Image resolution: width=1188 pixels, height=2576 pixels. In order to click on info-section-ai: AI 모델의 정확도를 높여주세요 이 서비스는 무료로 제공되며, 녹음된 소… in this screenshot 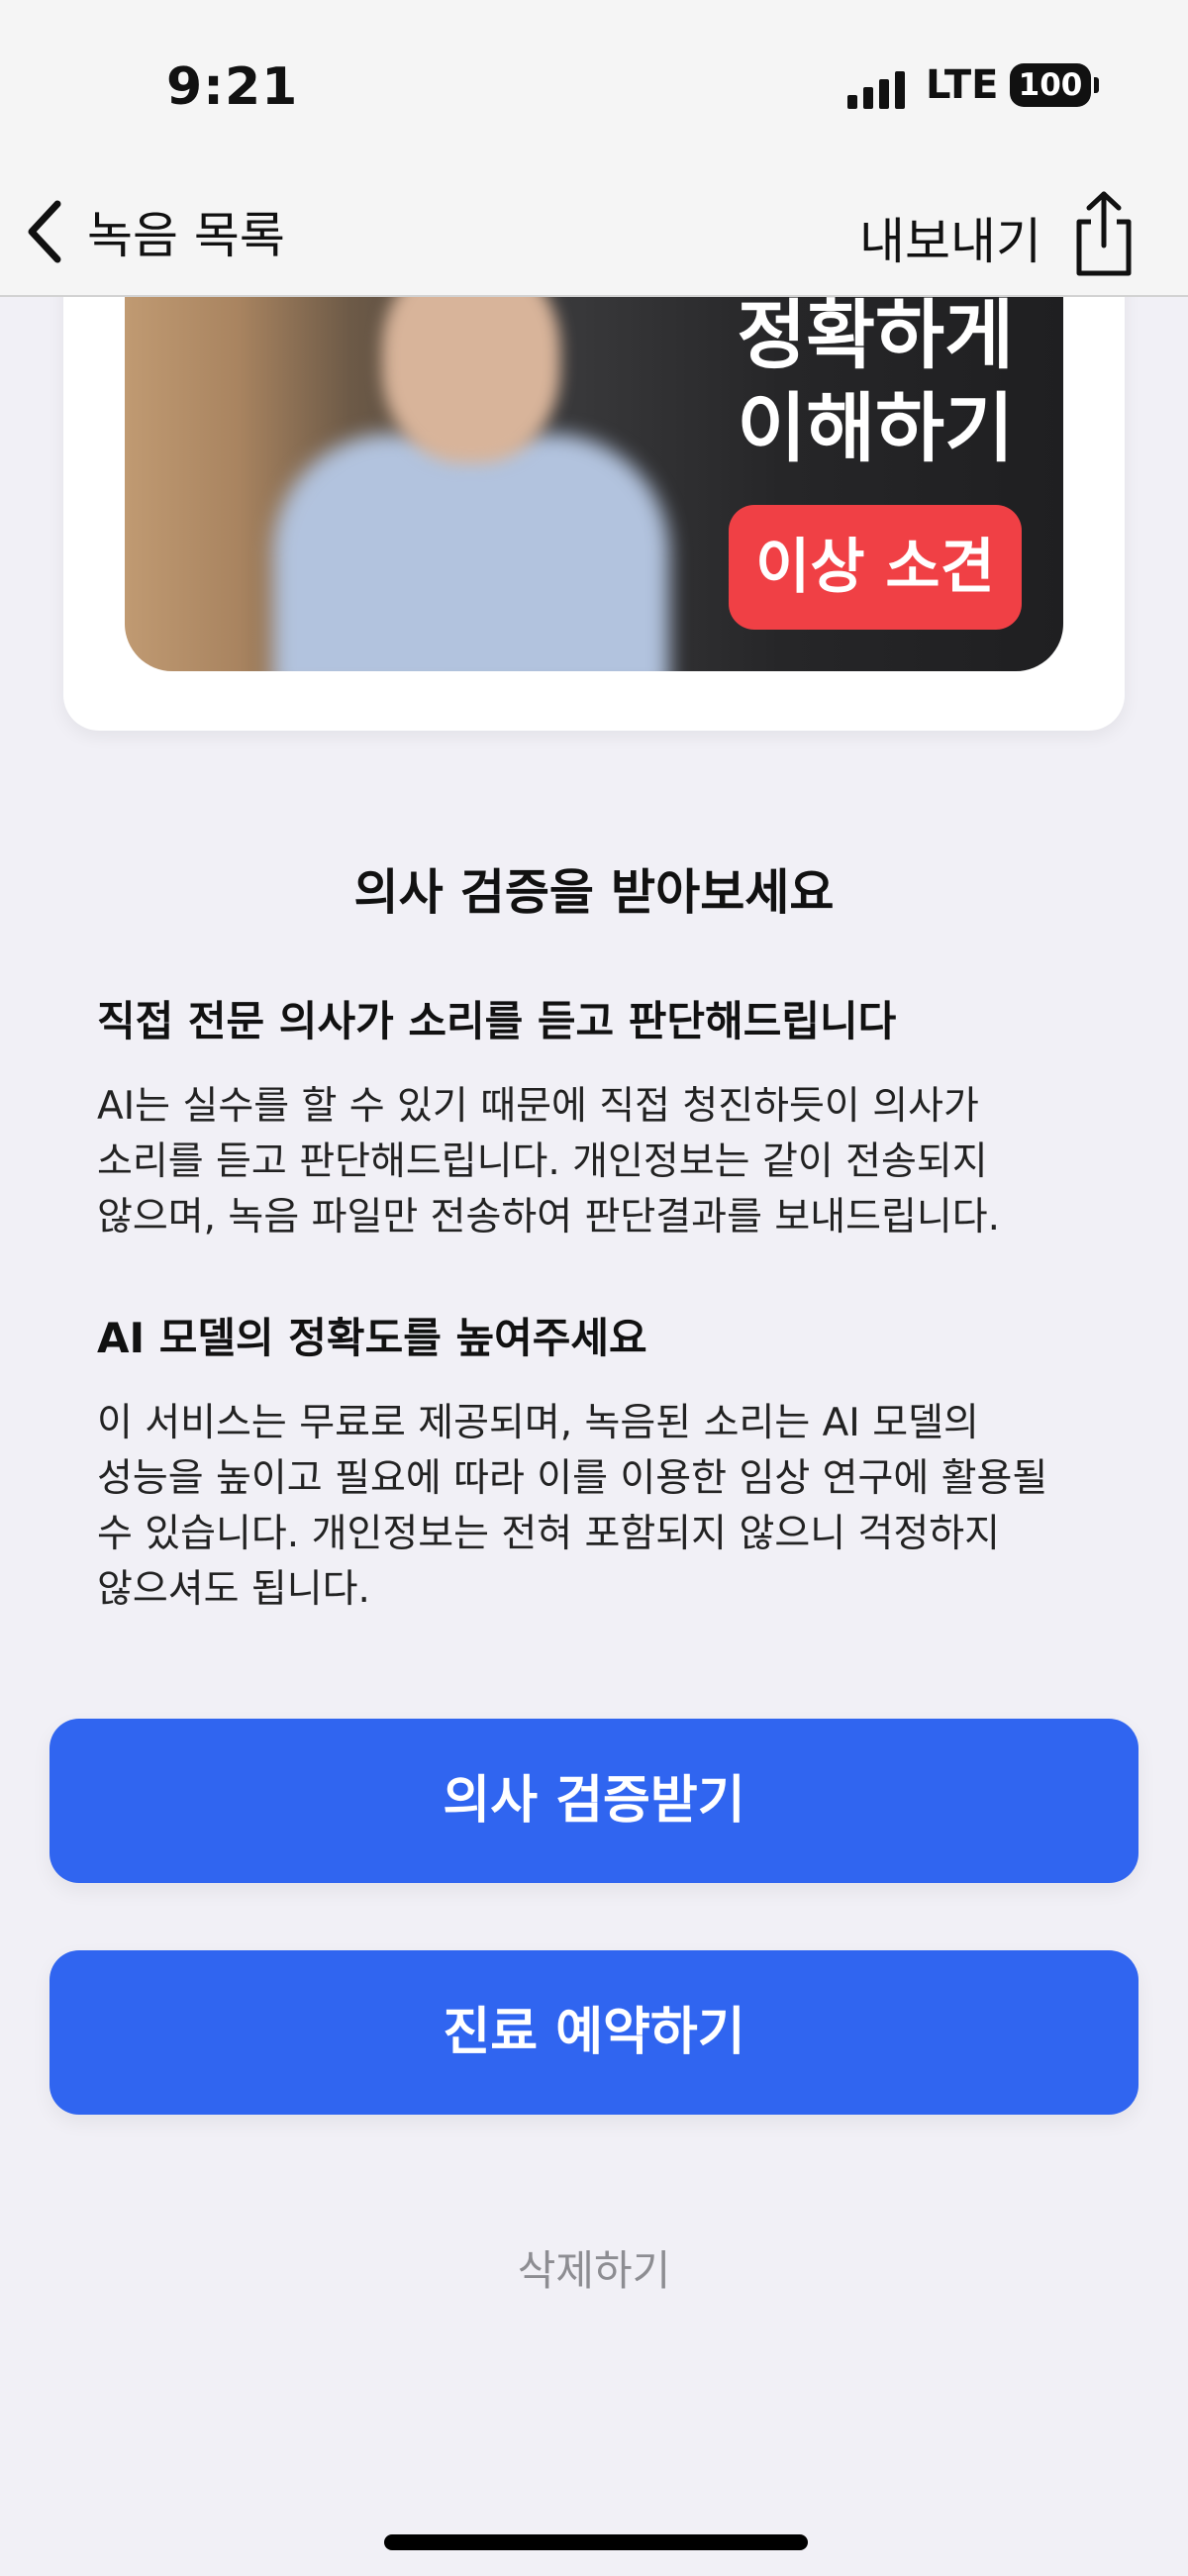, I will do `click(592, 1464)`.